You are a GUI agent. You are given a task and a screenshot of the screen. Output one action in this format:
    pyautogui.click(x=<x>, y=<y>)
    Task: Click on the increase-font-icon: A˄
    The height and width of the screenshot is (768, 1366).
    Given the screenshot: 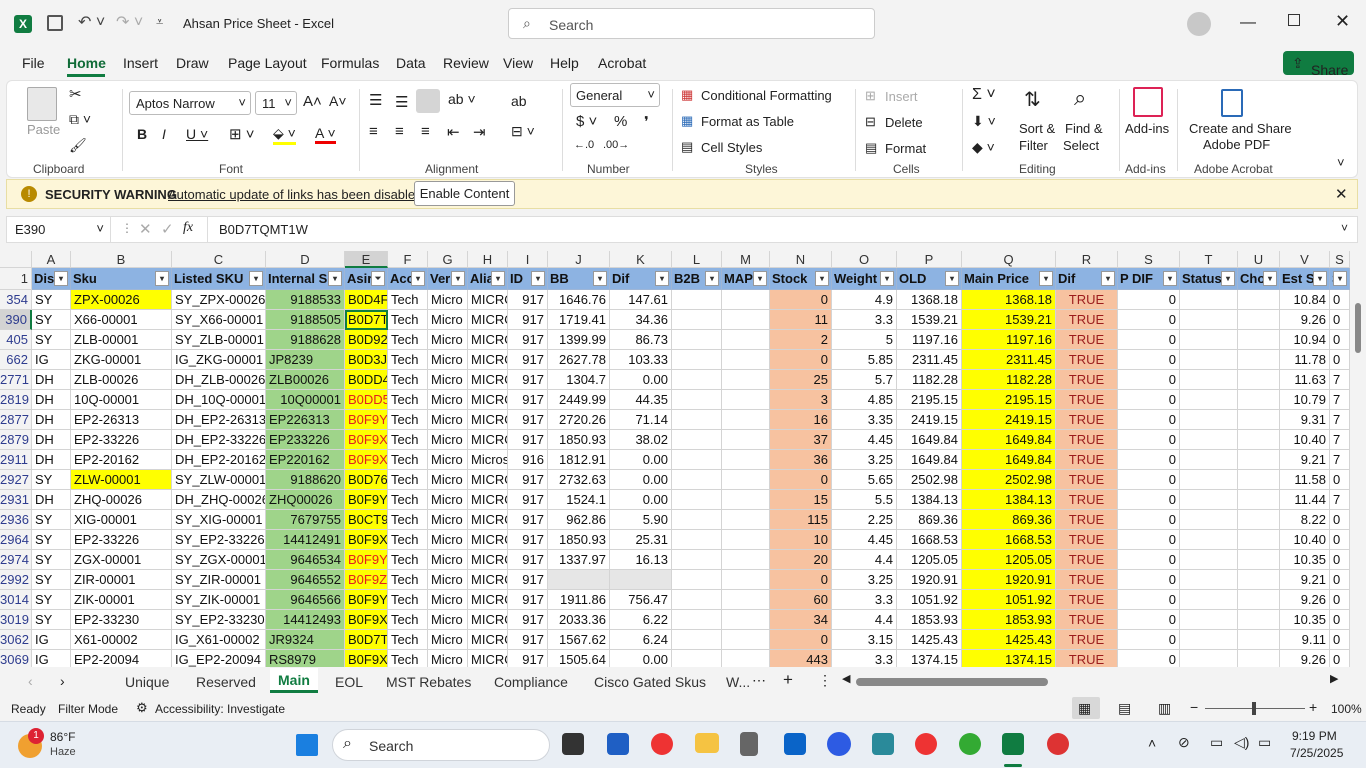 What is the action you would take?
    pyautogui.click(x=312, y=101)
    